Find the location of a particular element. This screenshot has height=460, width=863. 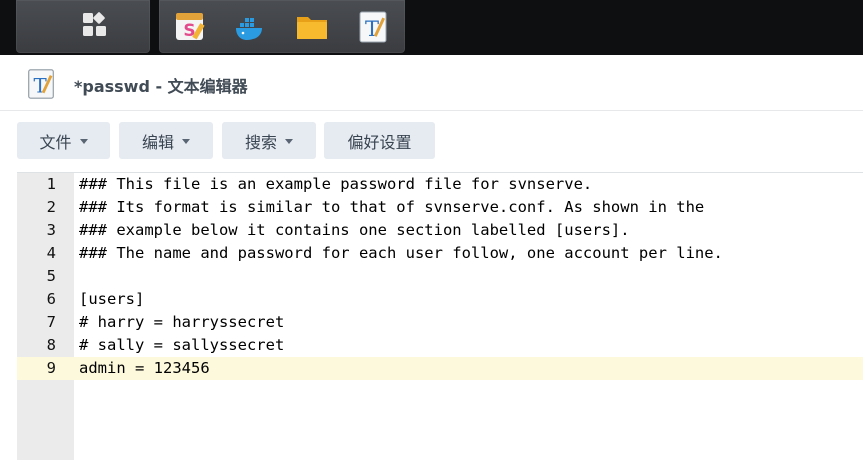

edit-menu-label: 编辑 is located at coordinates (157, 142).